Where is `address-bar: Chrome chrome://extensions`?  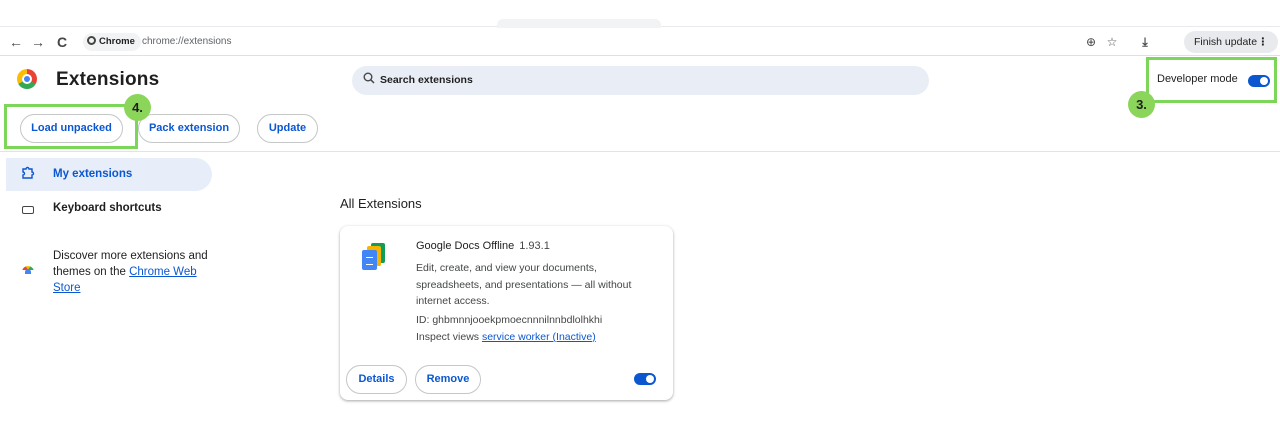
address-bar: Chrome chrome://extensions is located at coordinates (590, 42).